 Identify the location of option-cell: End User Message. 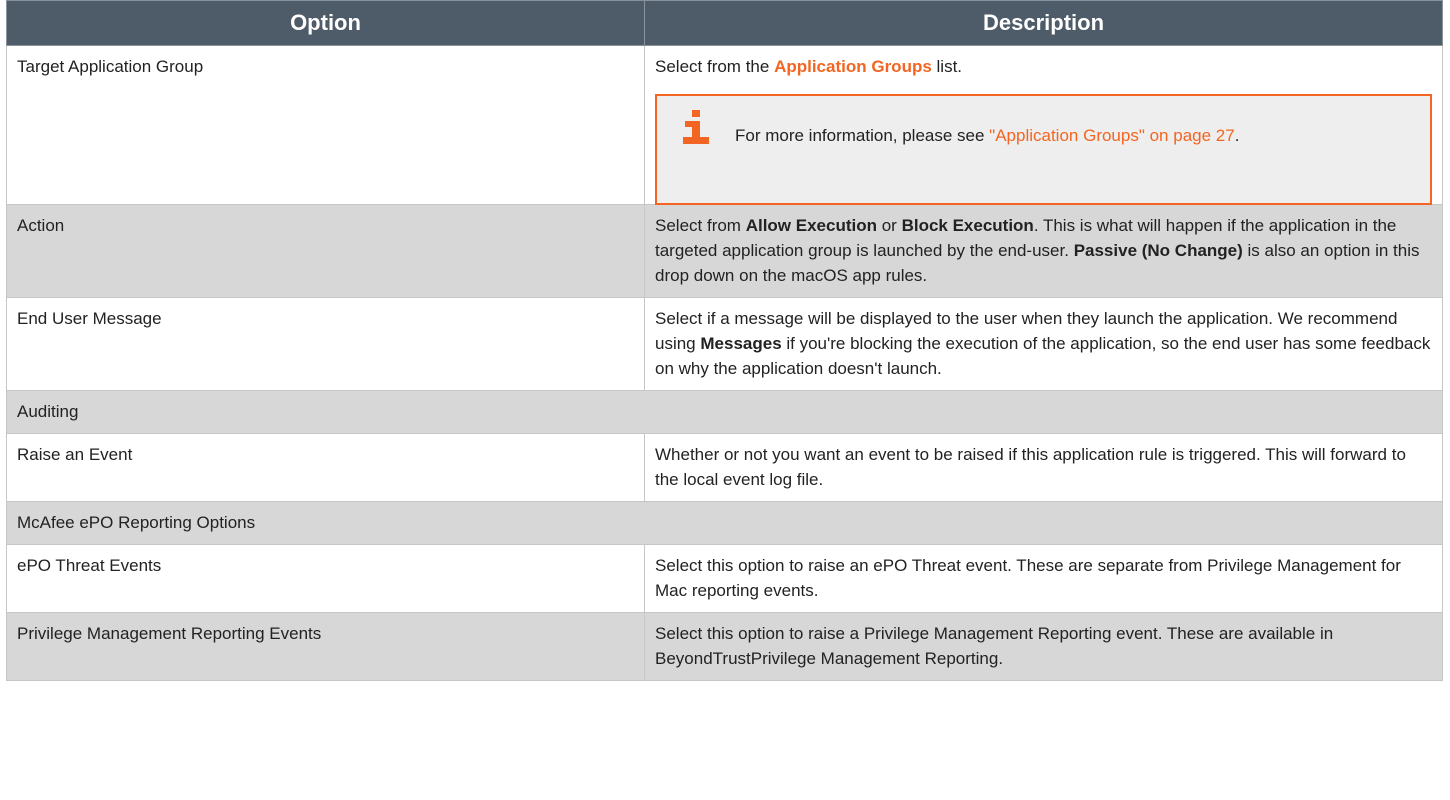
(325, 344).